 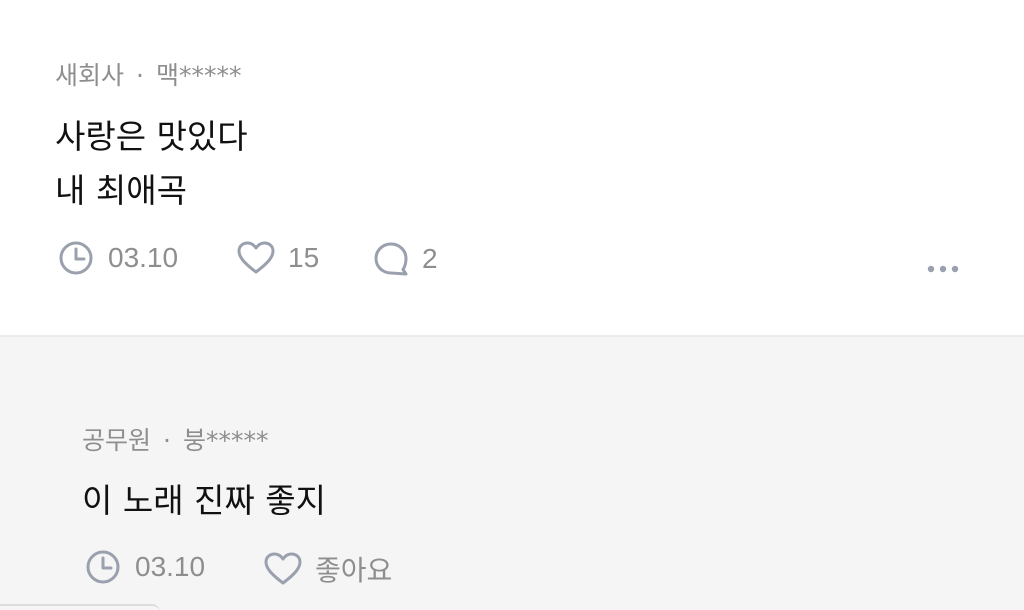 What do you see at coordinates (121, 190) in the screenshot?
I see `comment-text-line-2: 내 최애곡` at bounding box center [121, 190].